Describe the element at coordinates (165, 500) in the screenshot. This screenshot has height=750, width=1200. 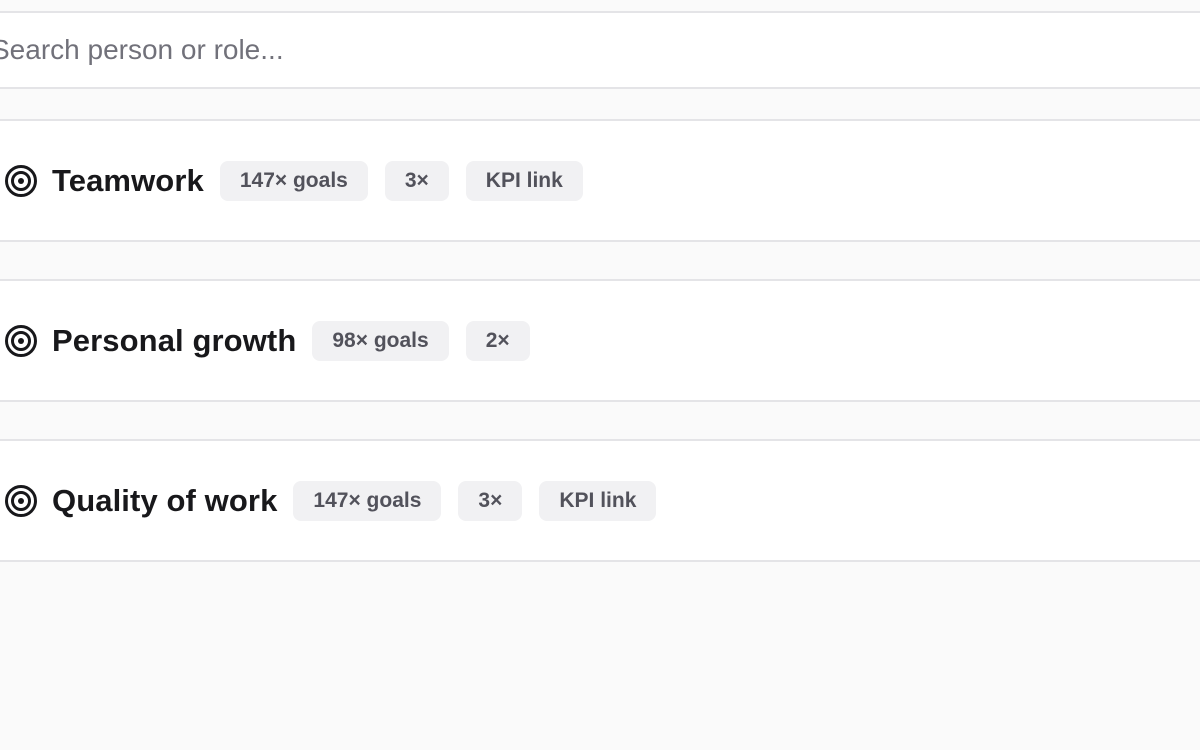
I see `goal-card-title: Quality of work` at that location.